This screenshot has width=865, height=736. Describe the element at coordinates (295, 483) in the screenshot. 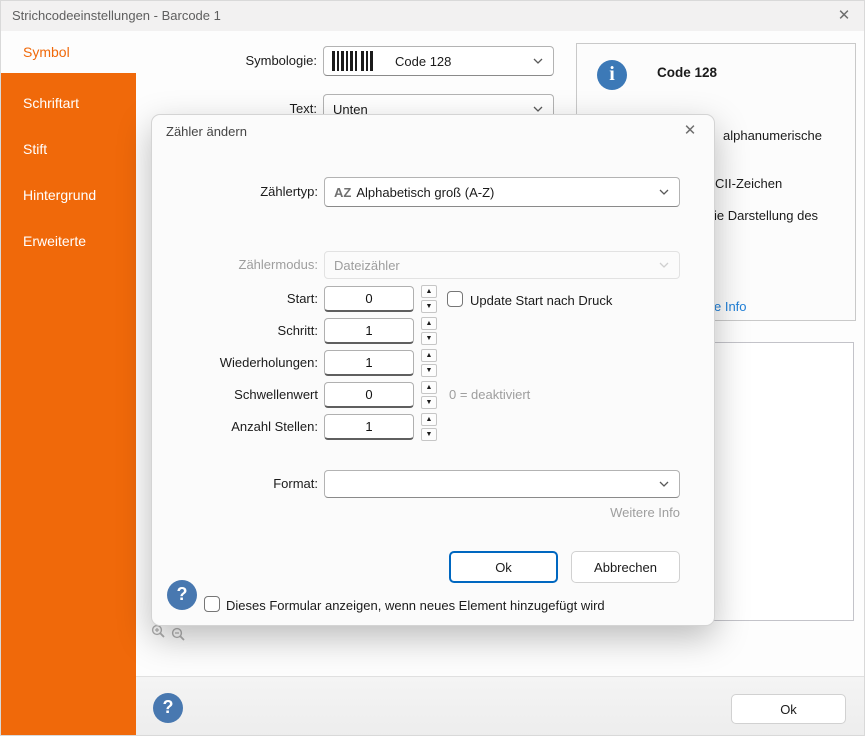

I see `format-label: Format:` at that location.